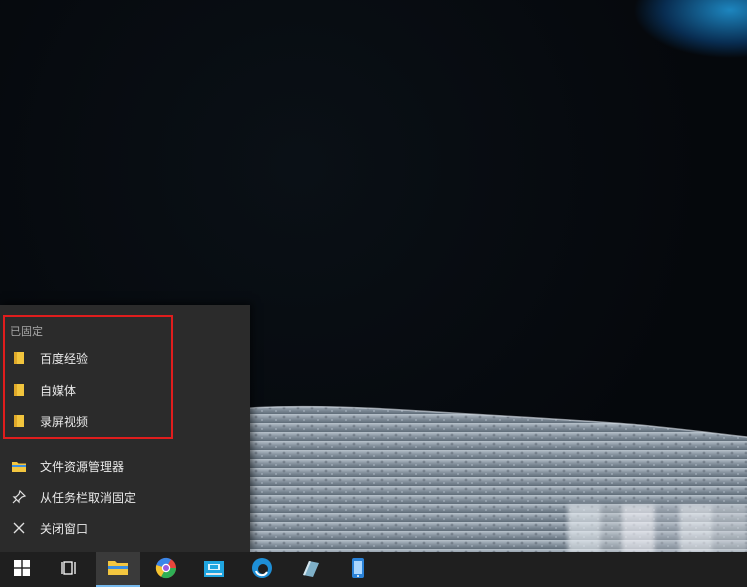 The height and width of the screenshot is (587, 747). What do you see at coordinates (19, 528) in the screenshot?
I see `close-icon` at bounding box center [19, 528].